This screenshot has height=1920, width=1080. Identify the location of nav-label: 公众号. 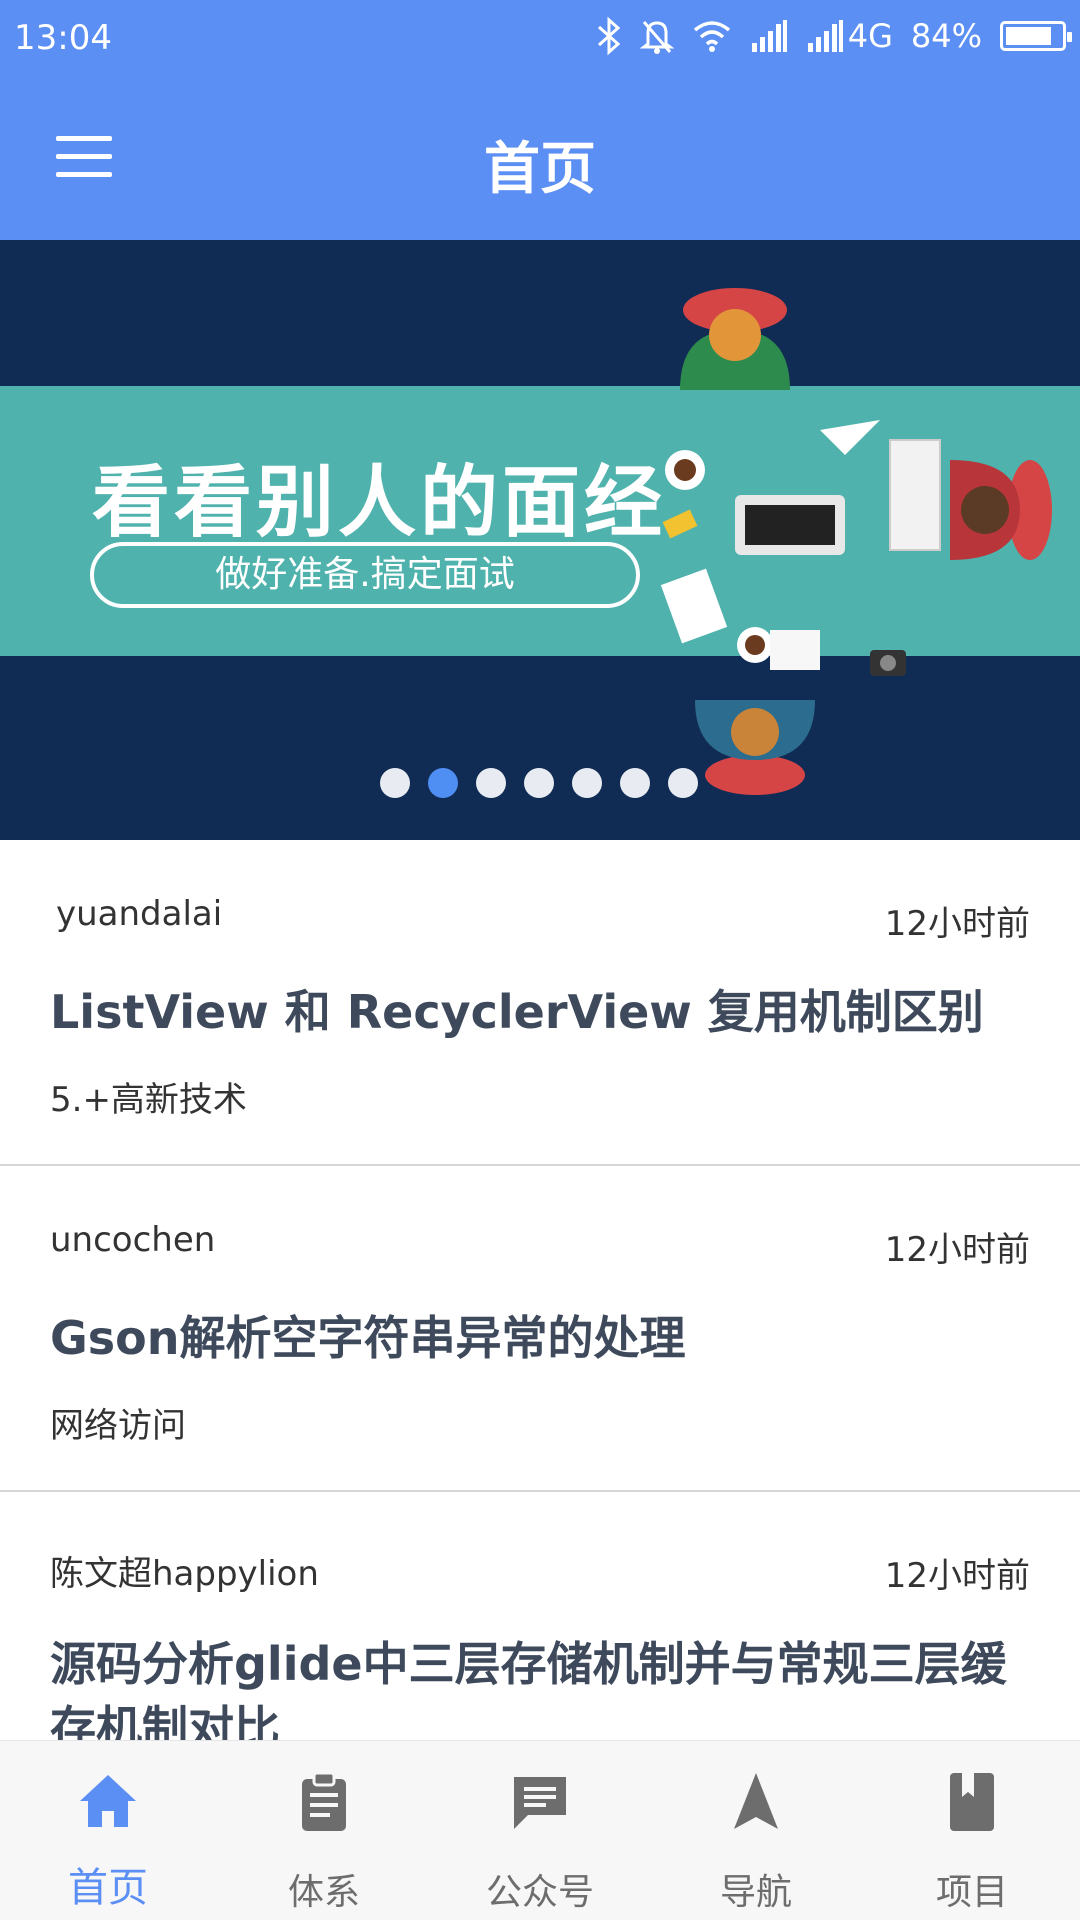
(539, 1892).